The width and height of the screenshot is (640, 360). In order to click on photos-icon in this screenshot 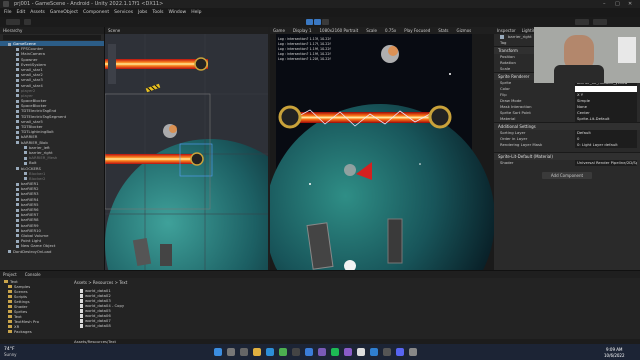, I will do `click(322, 352)`.